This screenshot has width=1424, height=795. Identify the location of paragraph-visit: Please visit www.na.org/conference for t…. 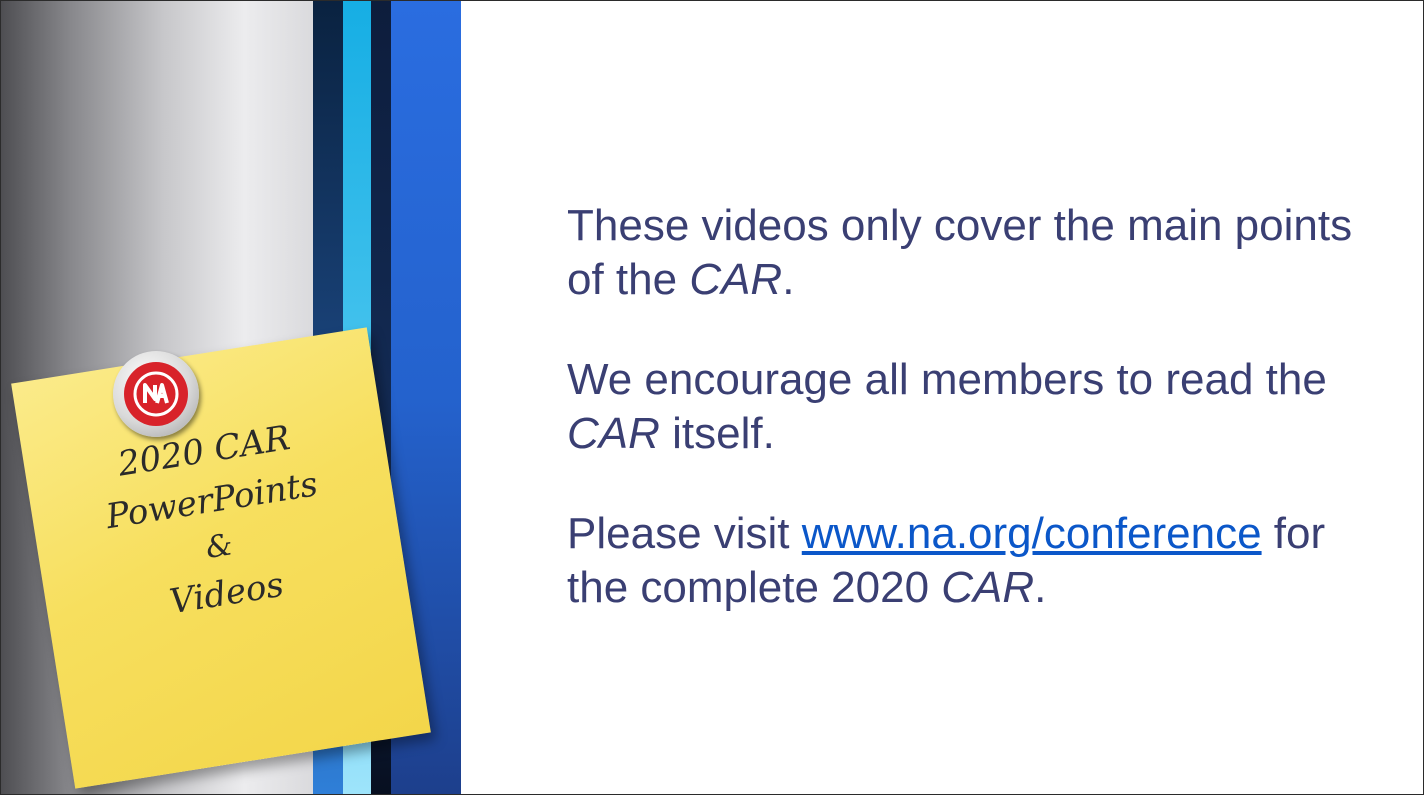
(946, 560).